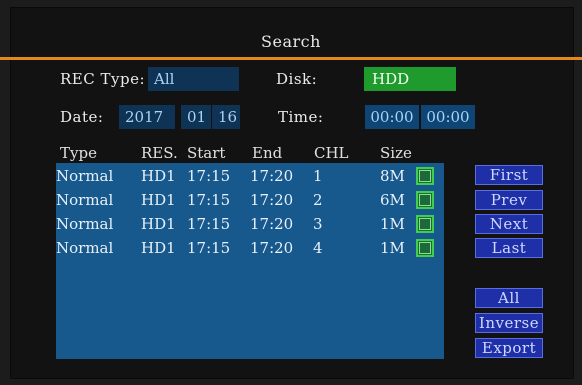  Describe the element at coordinates (301, 117) in the screenshot. I see `time-label: Time:` at that location.